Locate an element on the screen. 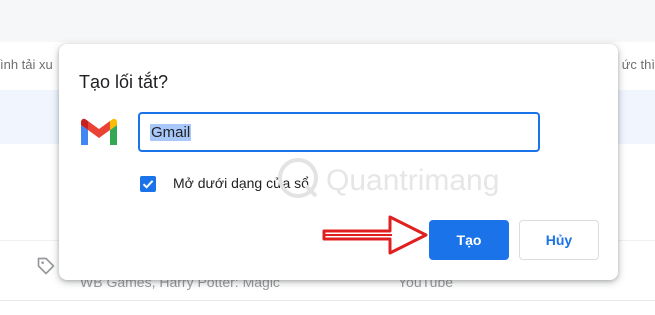 This screenshot has width=655, height=315. checkmark-icon is located at coordinates (148, 184).